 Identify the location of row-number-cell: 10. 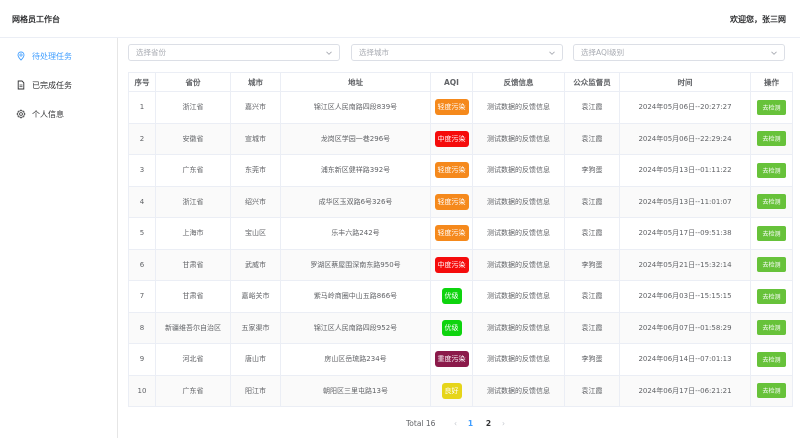
(142, 390).